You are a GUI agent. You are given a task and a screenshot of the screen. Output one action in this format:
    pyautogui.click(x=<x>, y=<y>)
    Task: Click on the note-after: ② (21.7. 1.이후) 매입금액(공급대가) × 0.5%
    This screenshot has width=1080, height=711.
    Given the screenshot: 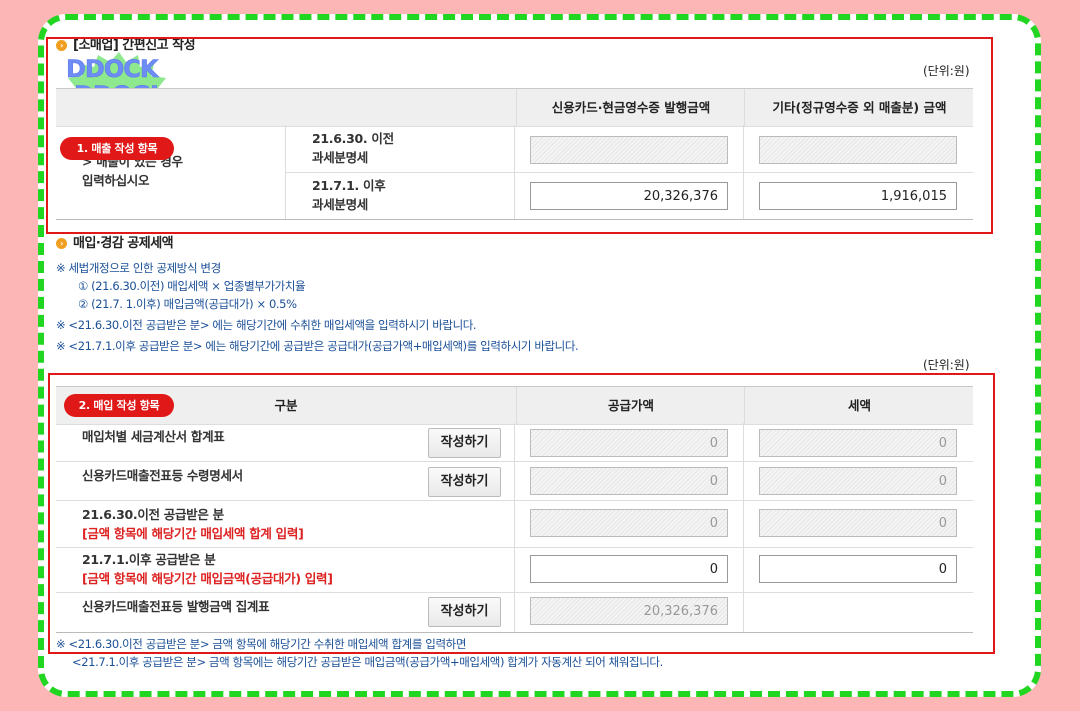 What is the action you would take?
    pyautogui.click(x=187, y=304)
    